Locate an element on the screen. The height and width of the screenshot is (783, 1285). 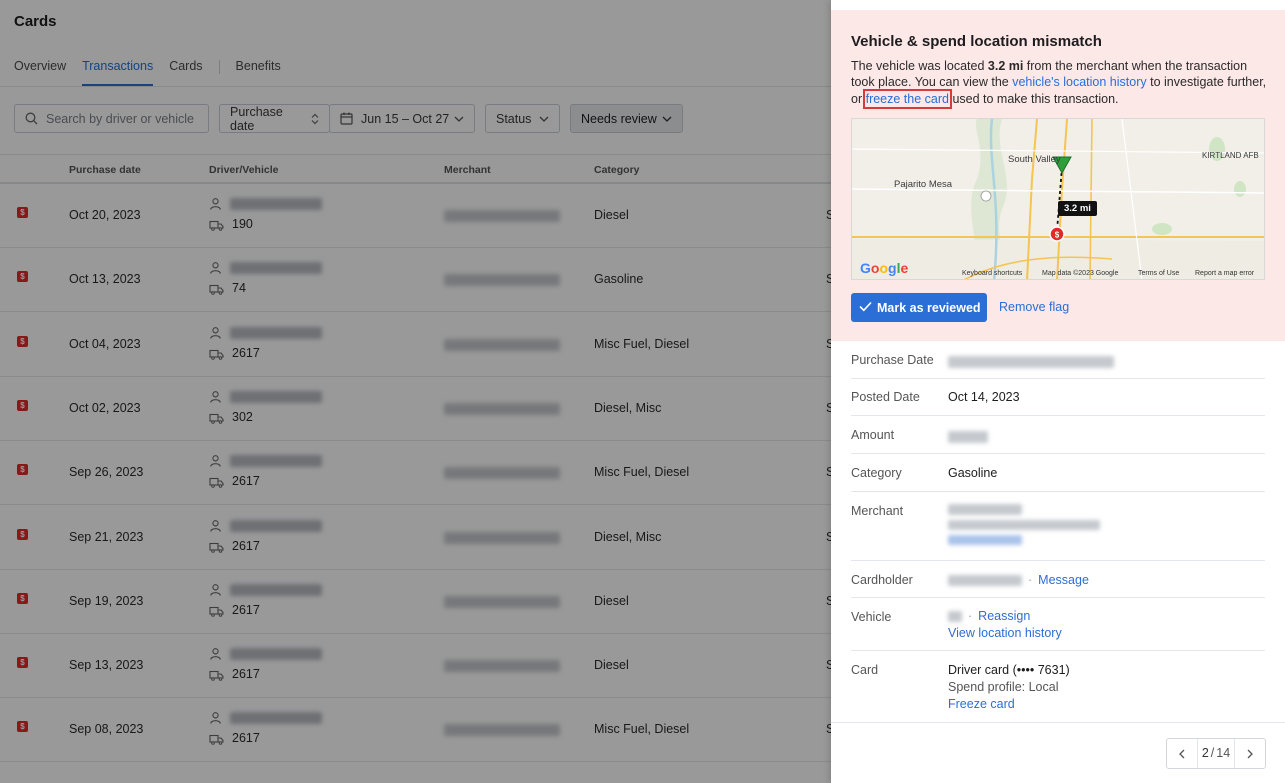
table-row: $ Oct 20, 2023 190 Diesel S is located at coordinates (415, 216).